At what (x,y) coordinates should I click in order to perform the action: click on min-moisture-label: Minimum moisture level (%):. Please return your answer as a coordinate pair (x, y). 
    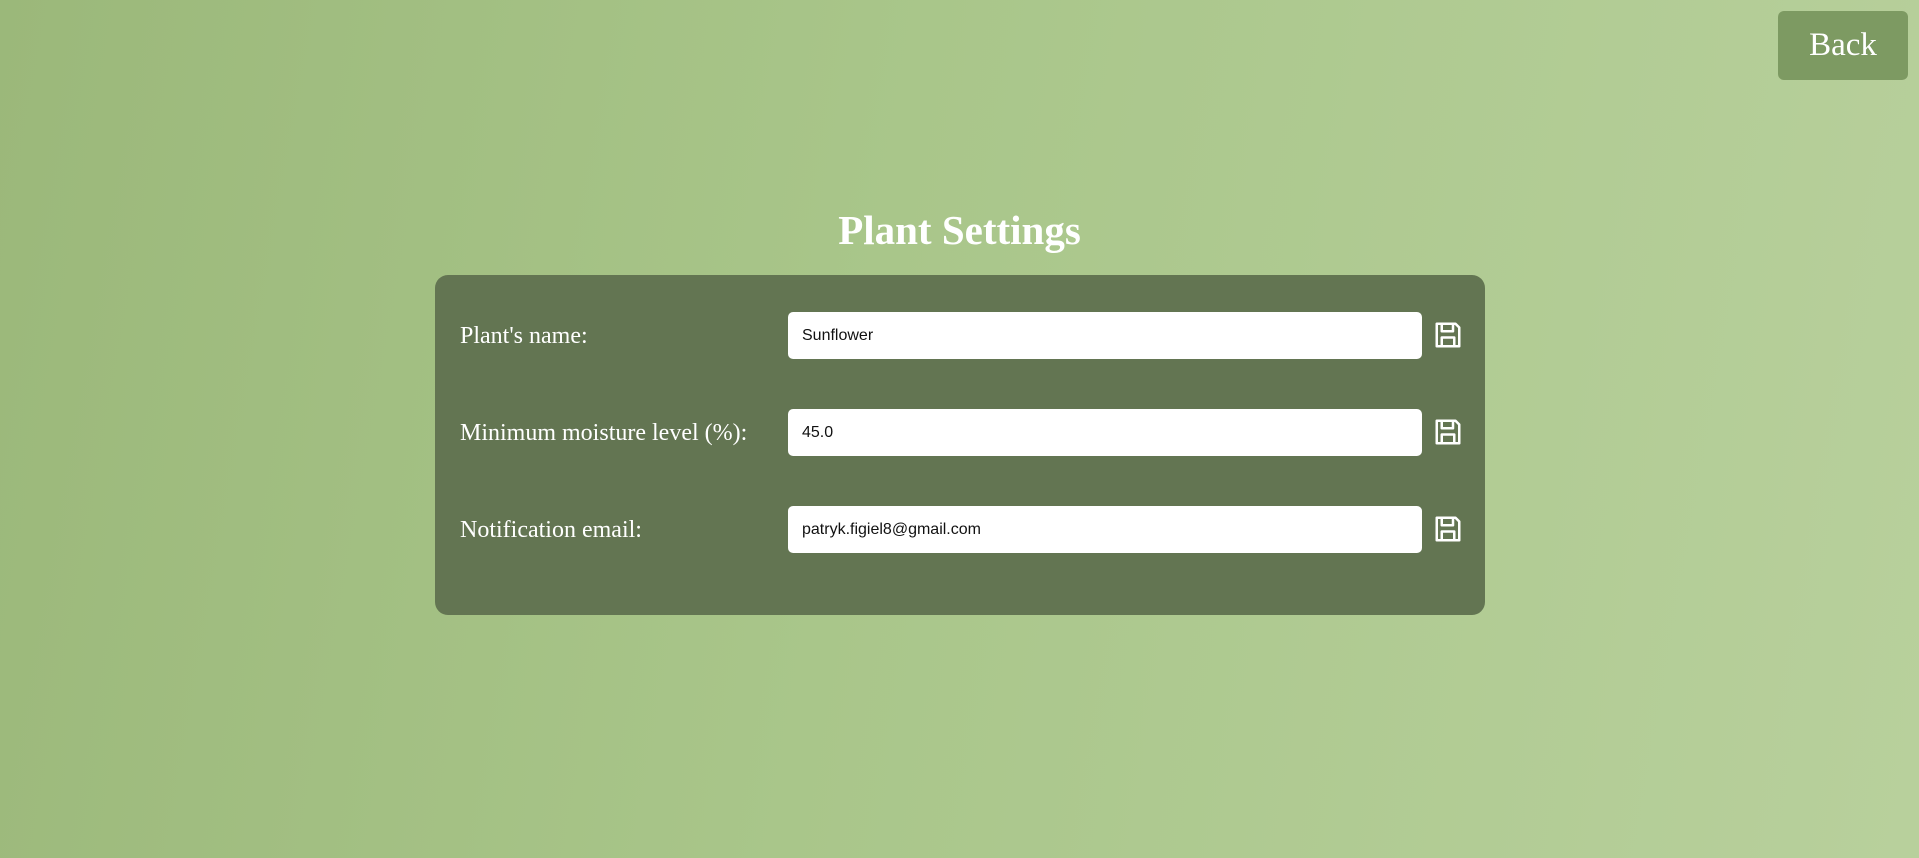
    Looking at the image, I should click on (604, 433).